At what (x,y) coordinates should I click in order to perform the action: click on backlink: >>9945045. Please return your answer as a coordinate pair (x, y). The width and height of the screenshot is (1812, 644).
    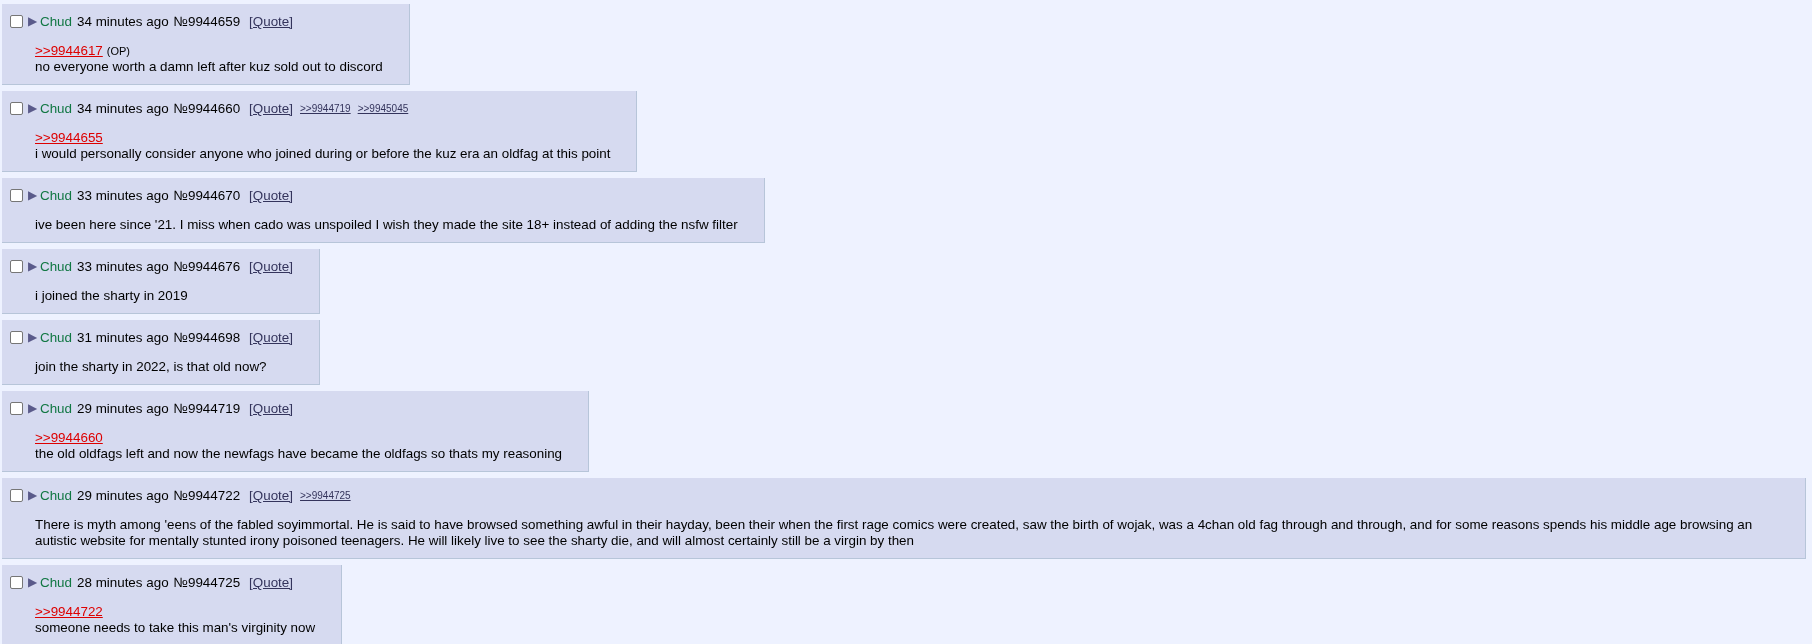
    Looking at the image, I should click on (383, 108).